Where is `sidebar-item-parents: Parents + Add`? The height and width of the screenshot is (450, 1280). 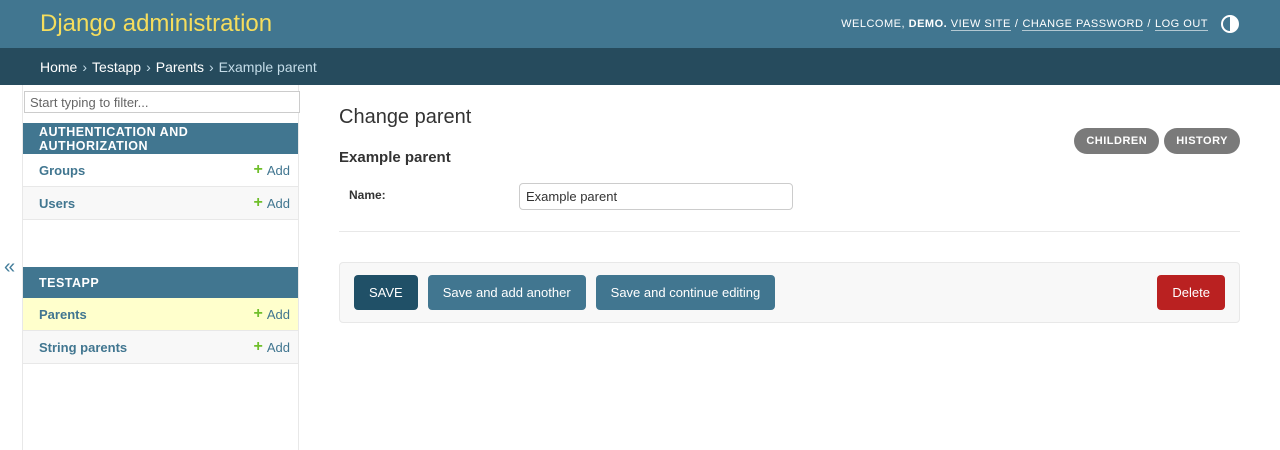
sidebar-item-parents: Parents + Add is located at coordinates (160, 314).